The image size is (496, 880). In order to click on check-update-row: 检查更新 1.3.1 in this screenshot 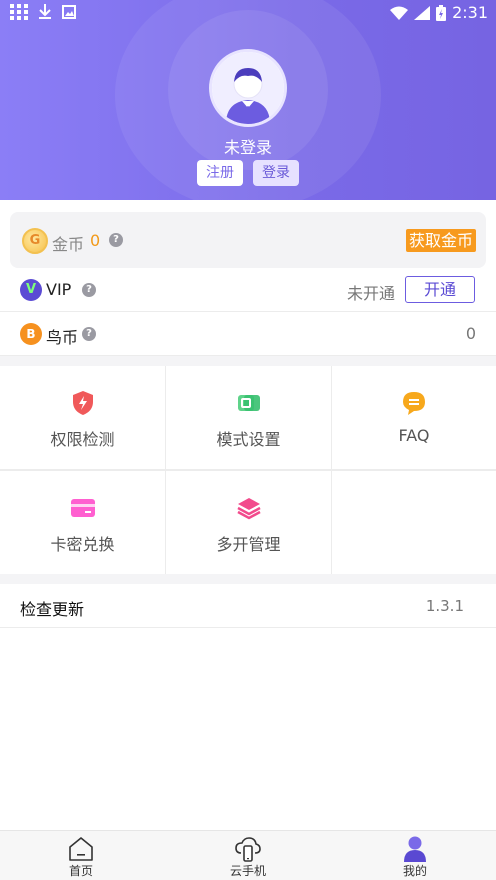, I will do `click(248, 606)`.